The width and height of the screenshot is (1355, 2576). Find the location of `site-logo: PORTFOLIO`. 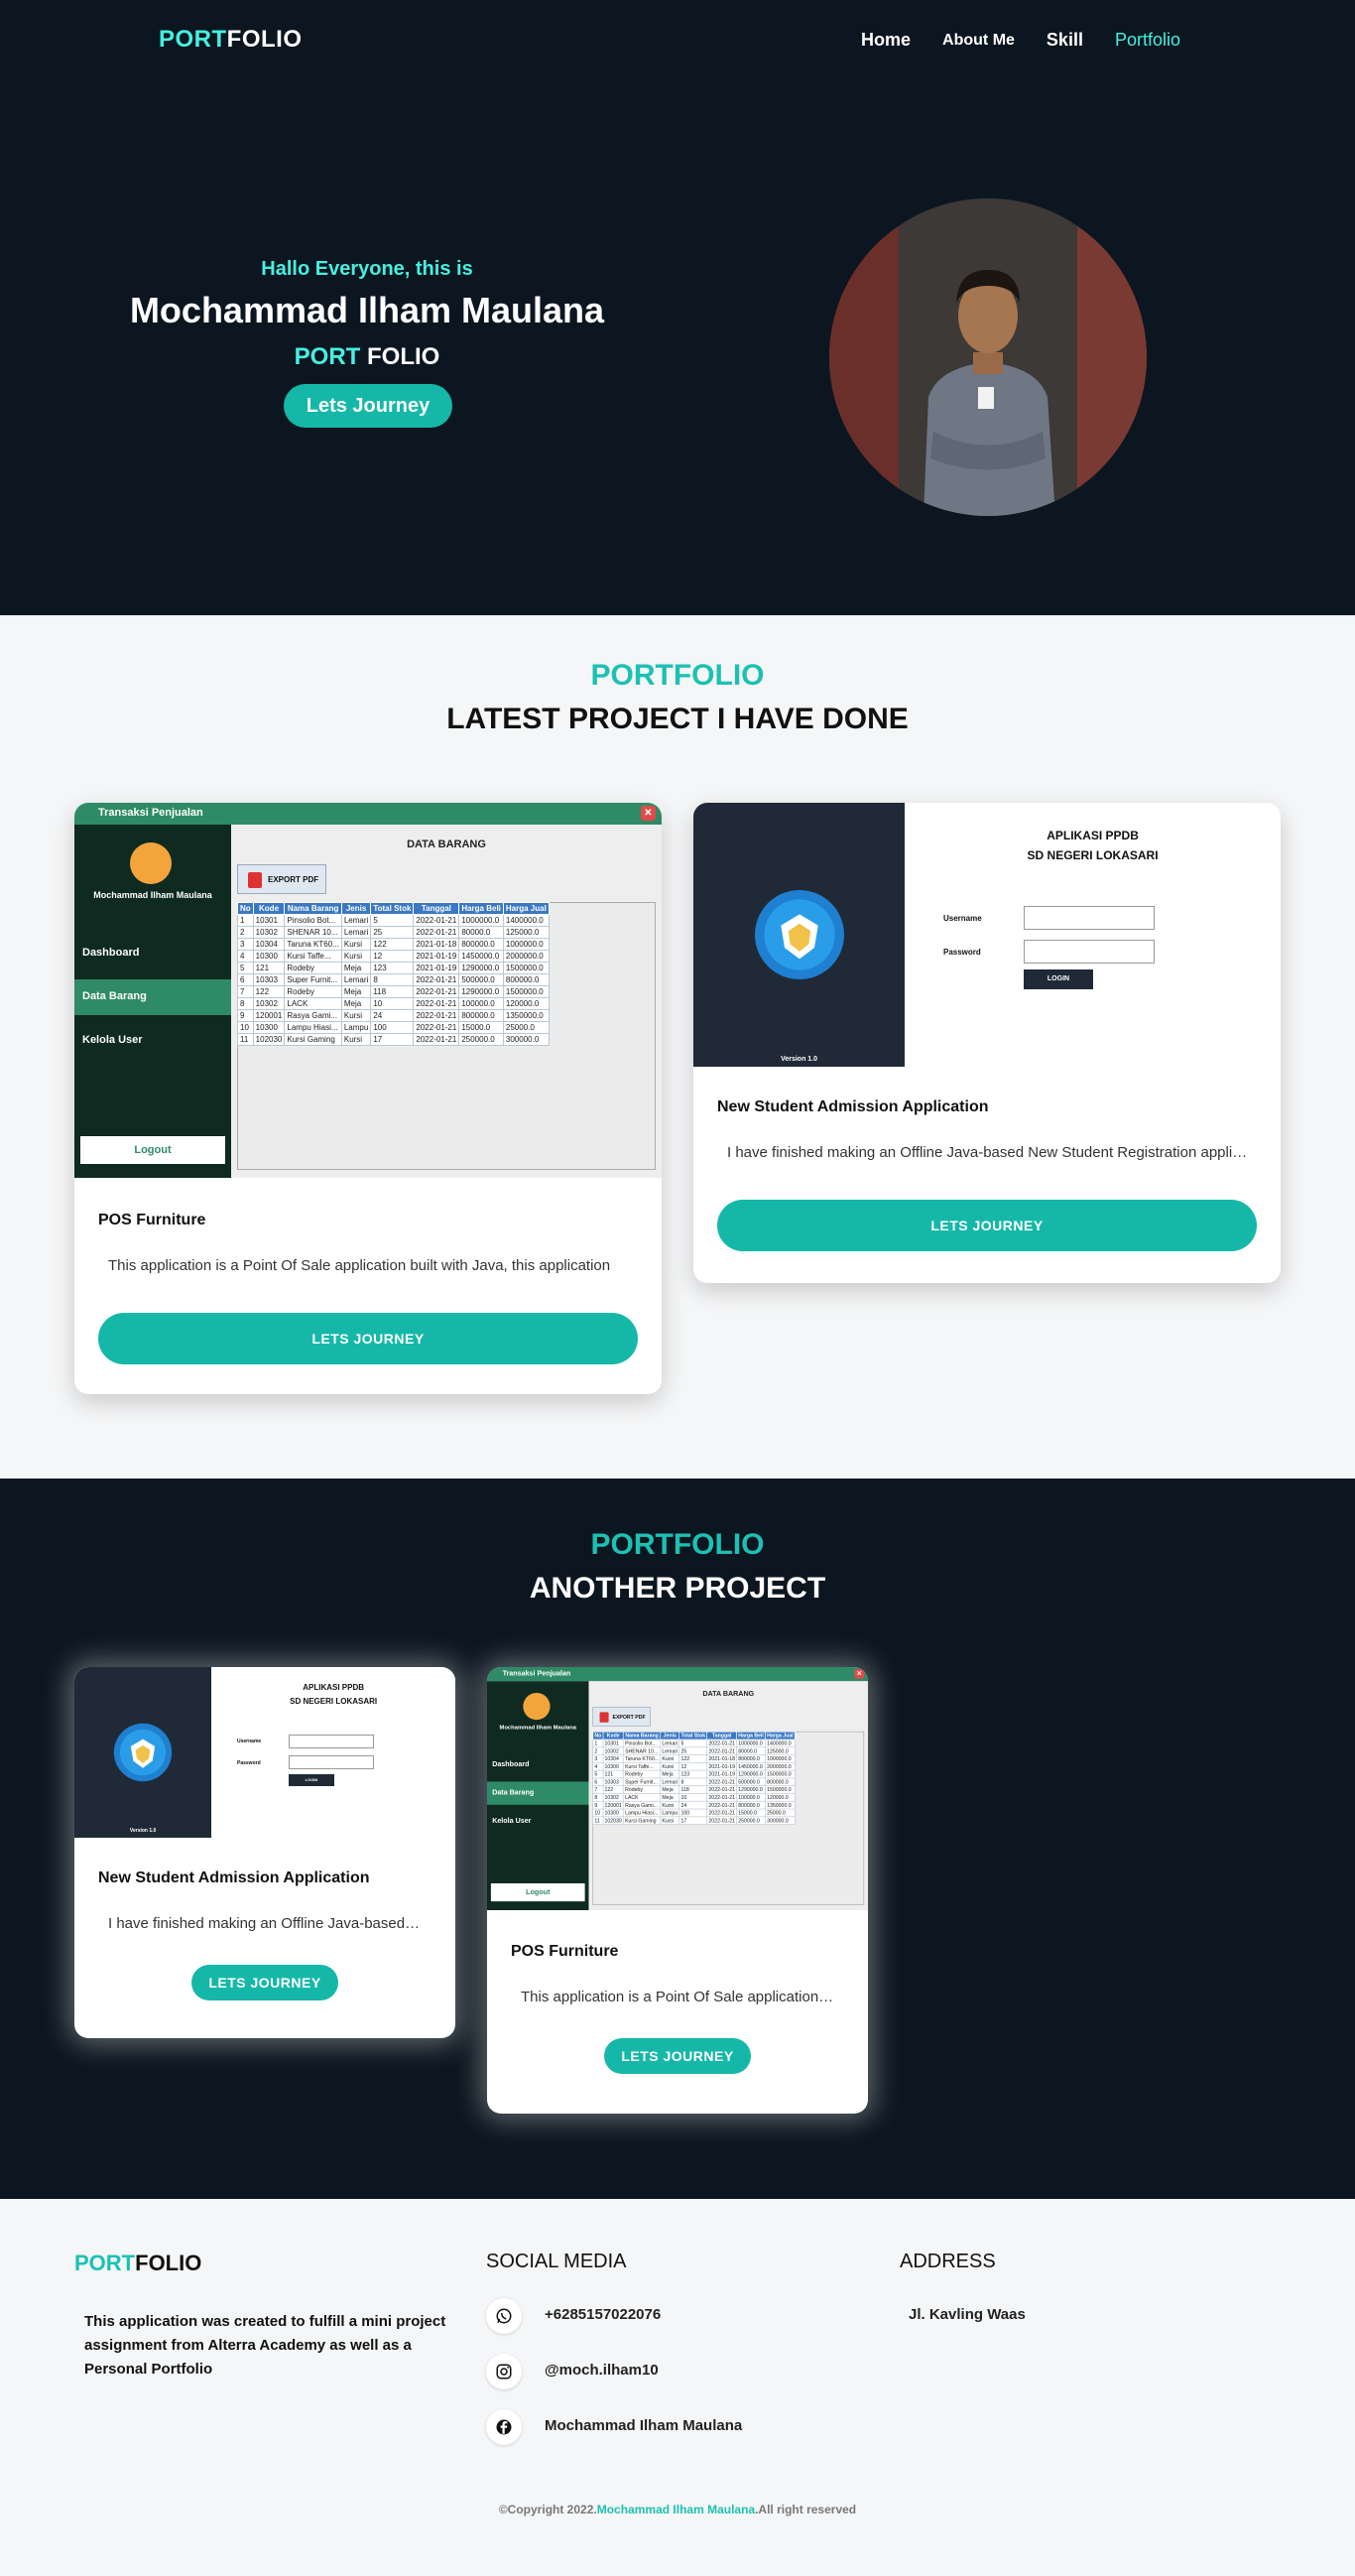

site-logo: PORTFOLIO is located at coordinates (231, 40).